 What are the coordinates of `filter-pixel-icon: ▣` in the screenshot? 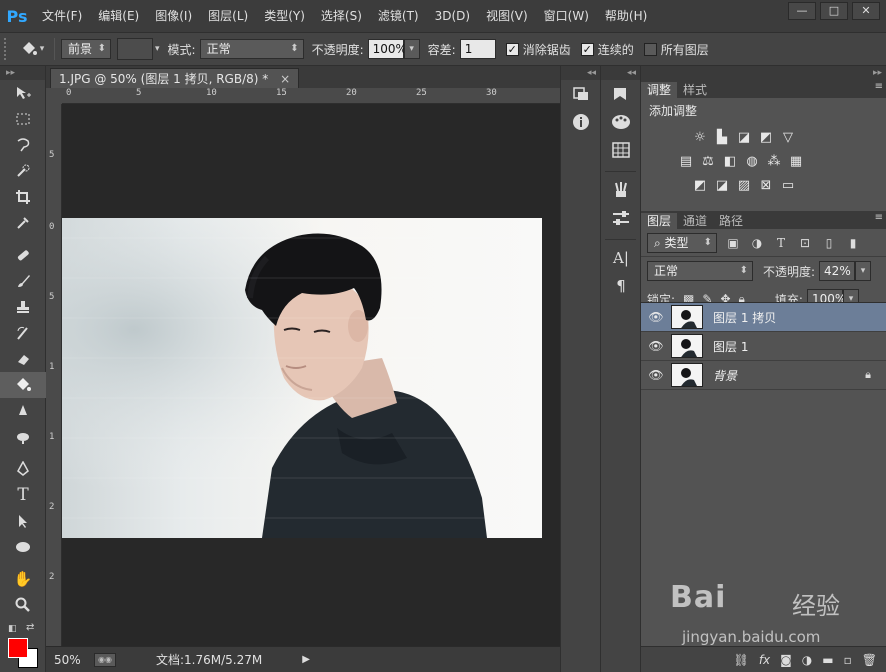 It's located at (733, 243).